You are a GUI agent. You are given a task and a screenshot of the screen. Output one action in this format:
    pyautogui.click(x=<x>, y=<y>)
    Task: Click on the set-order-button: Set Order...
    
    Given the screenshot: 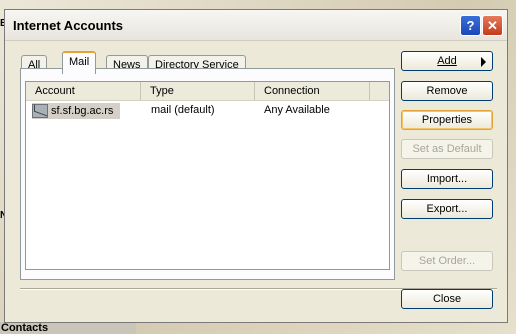 What is the action you would take?
    pyautogui.click(x=447, y=261)
    